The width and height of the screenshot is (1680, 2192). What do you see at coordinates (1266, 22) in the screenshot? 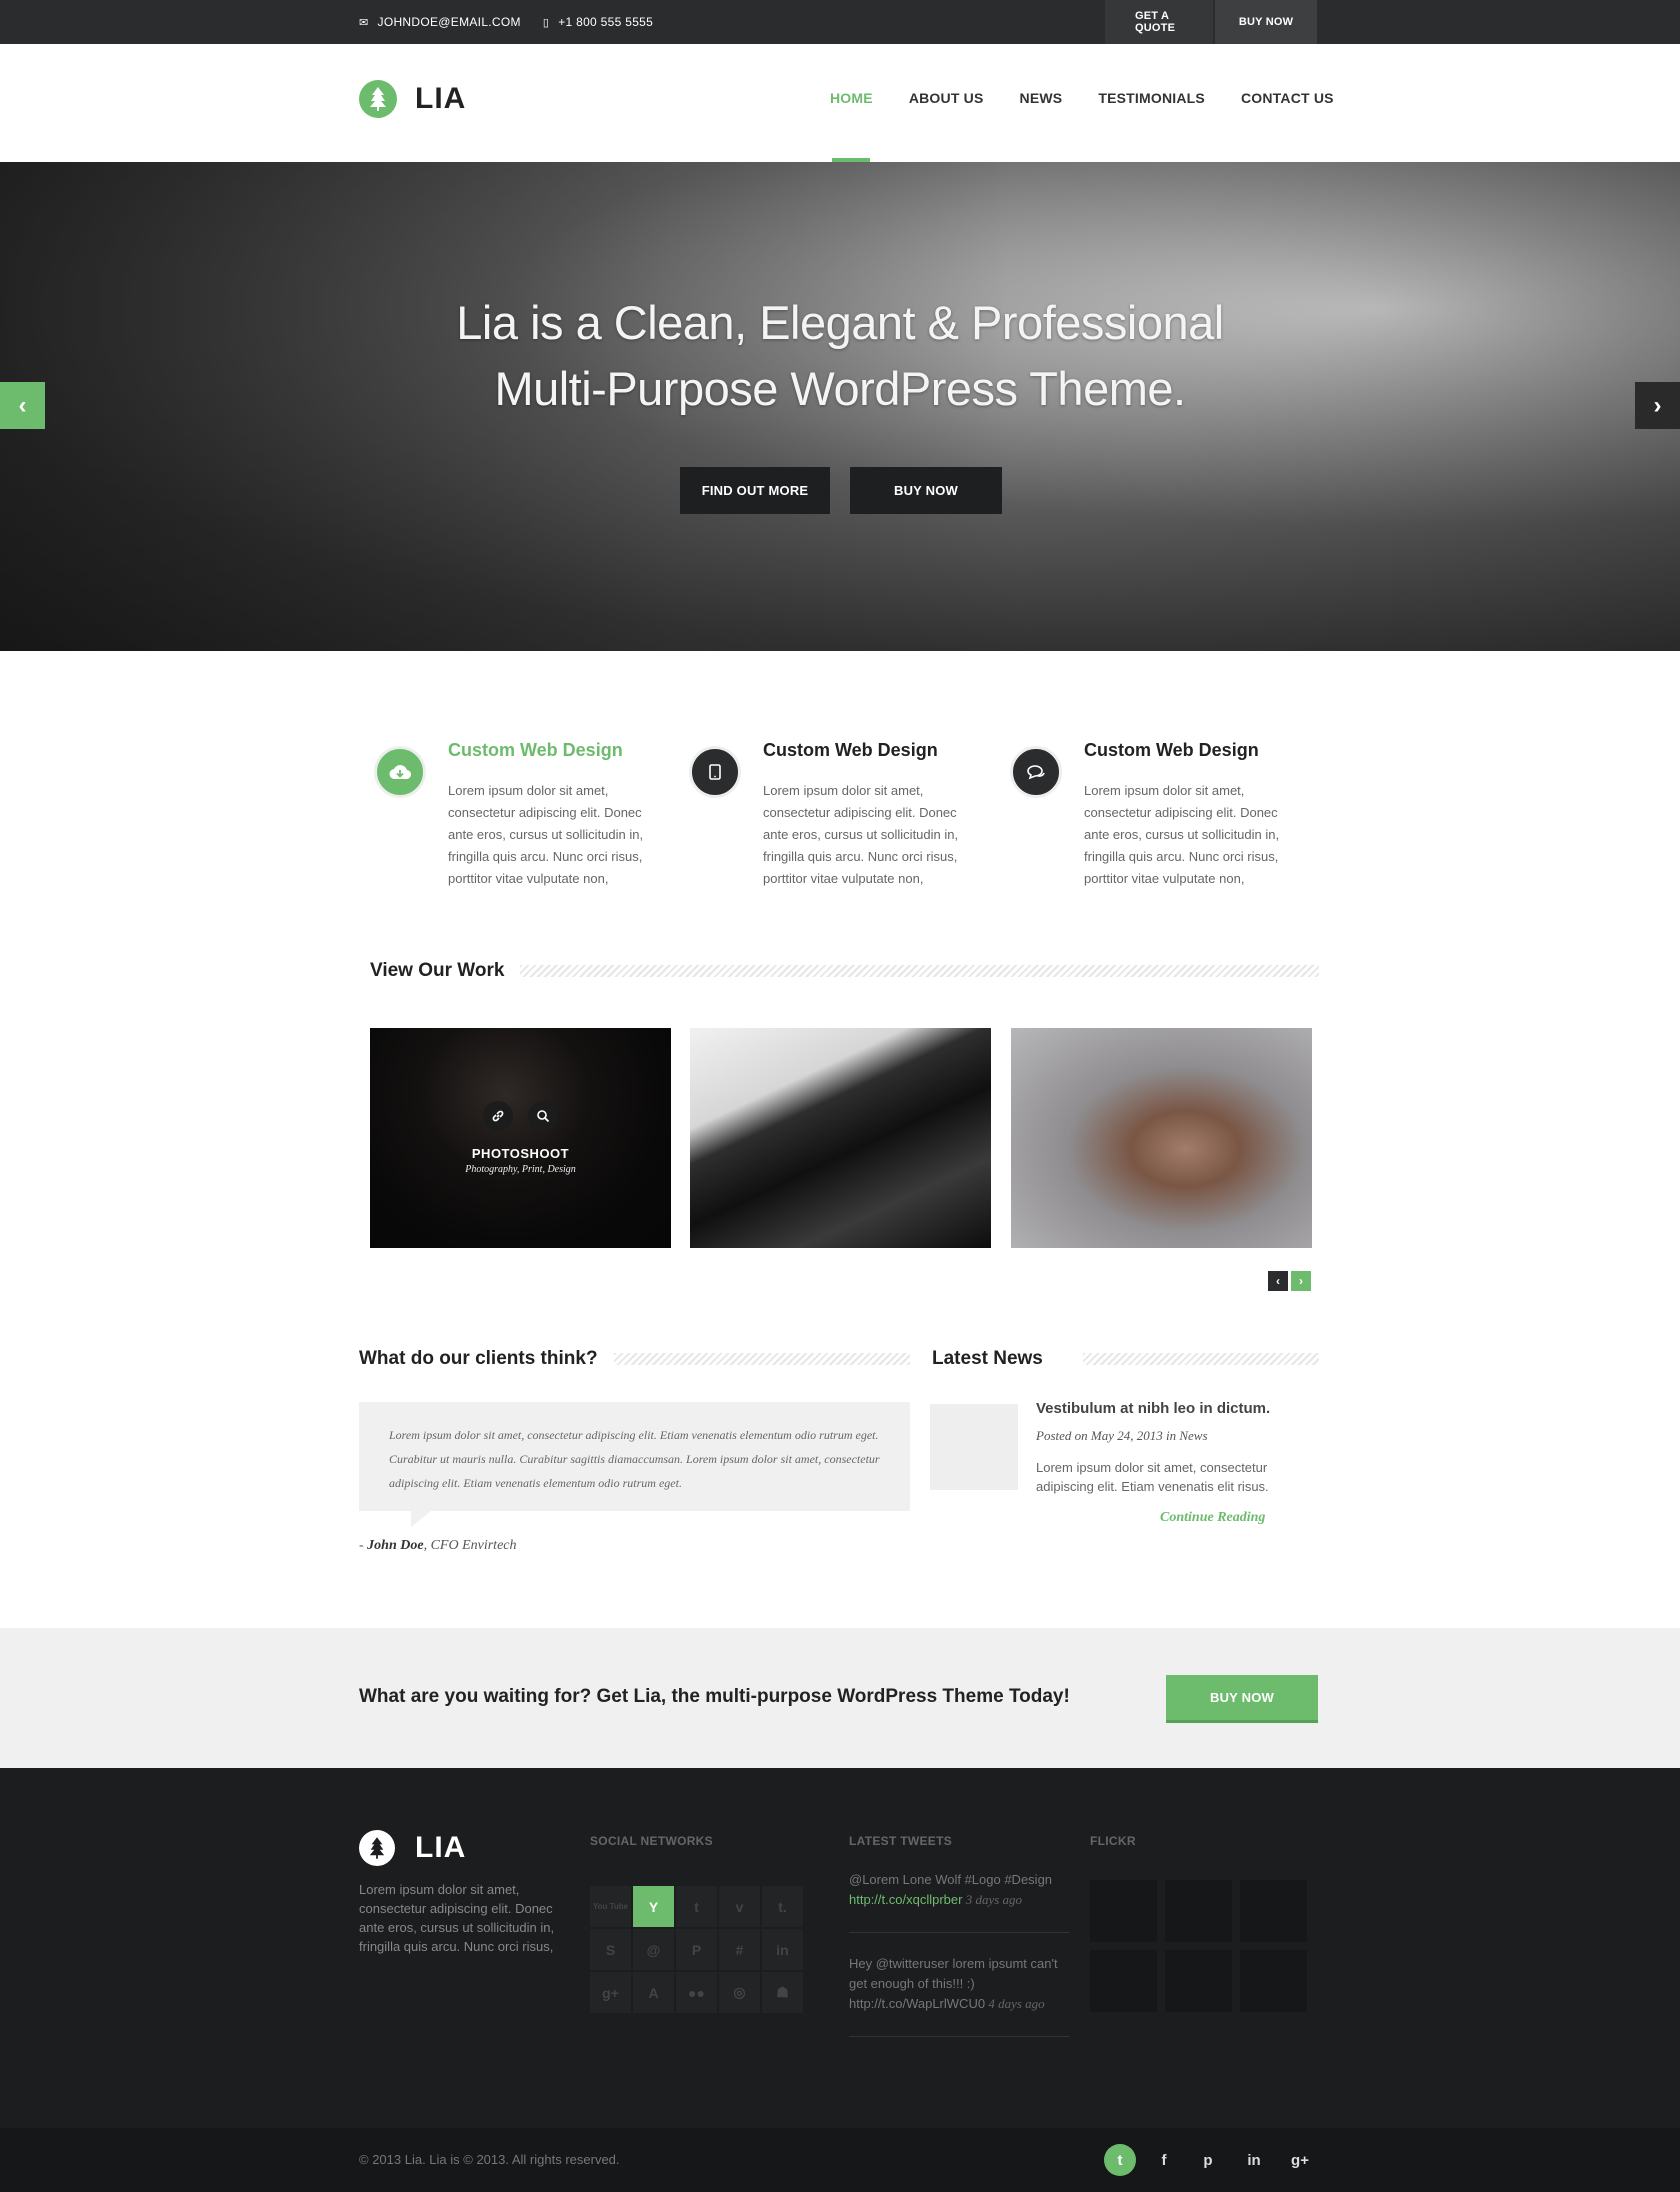
I see `top-buy-now-button: BUY NOW` at bounding box center [1266, 22].